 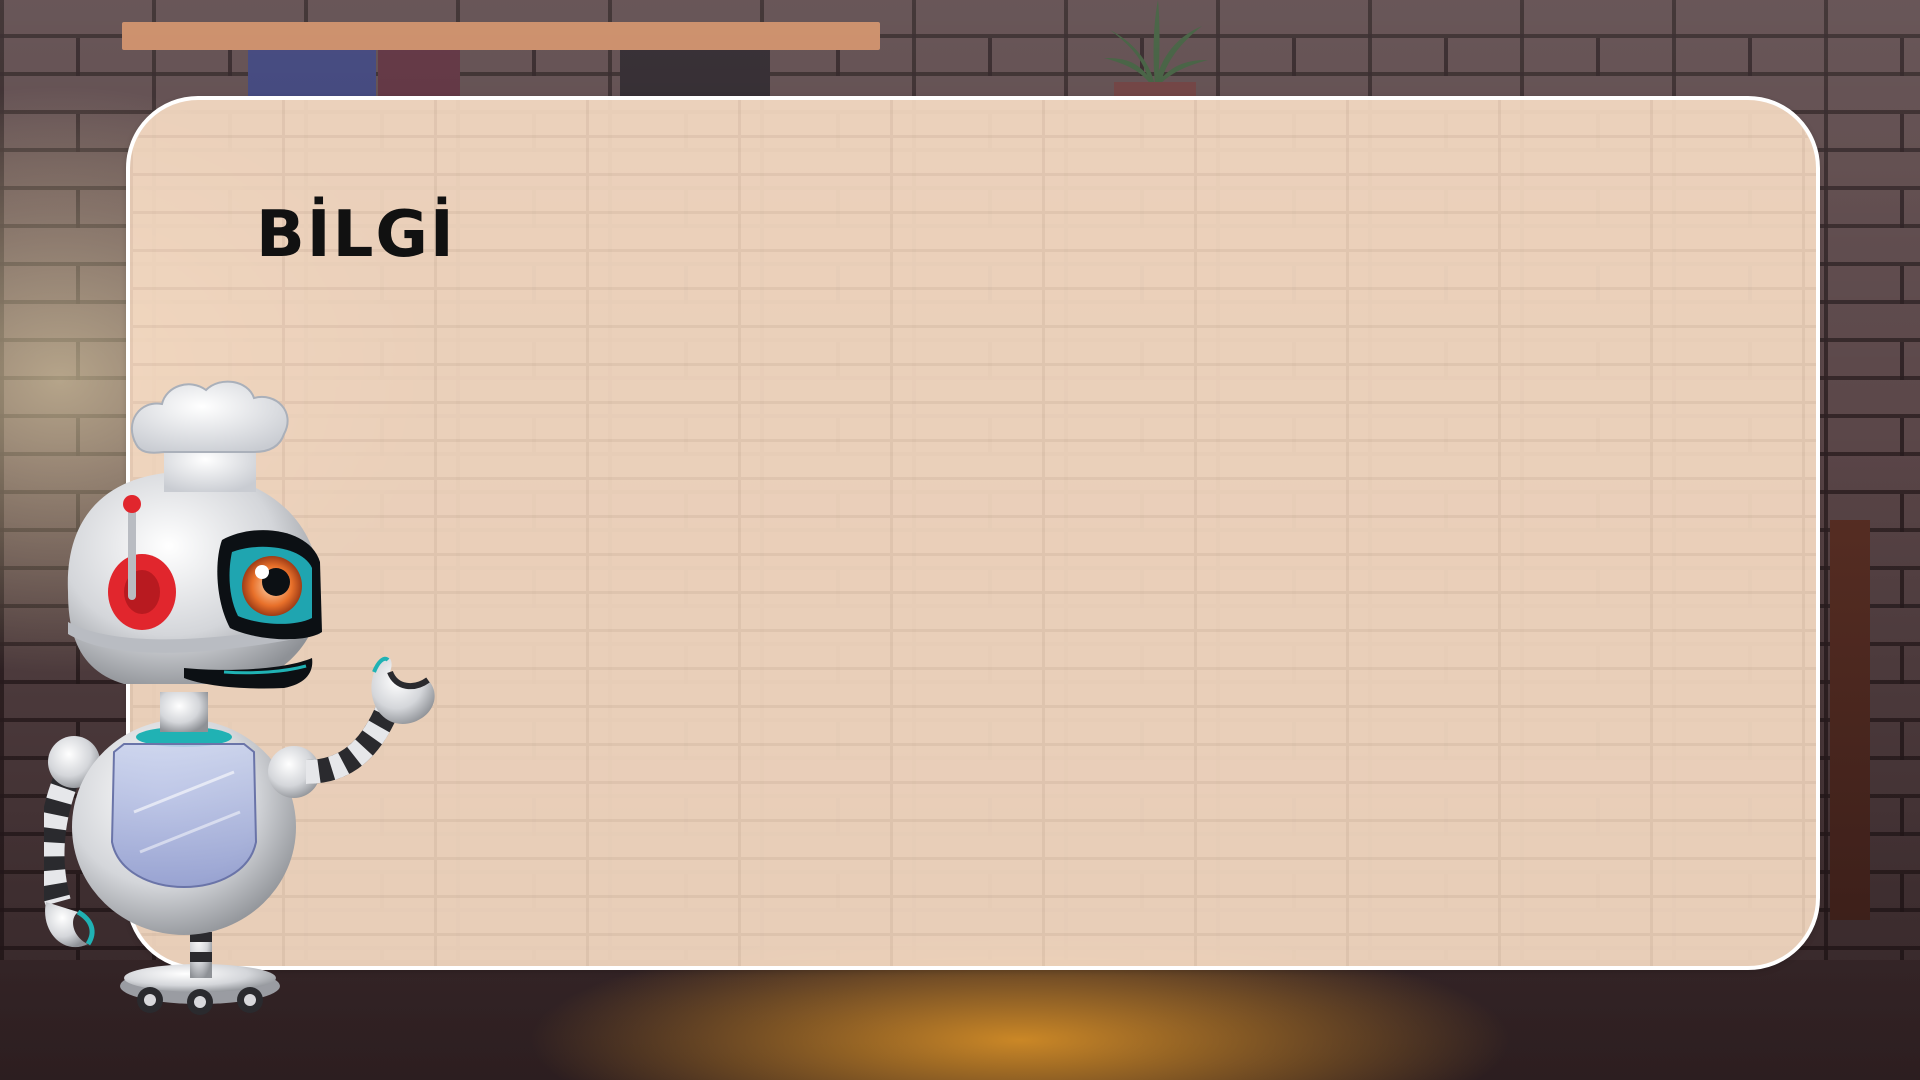 What do you see at coordinates (370, 720) in the screenshot?
I see `robot-right-arm` at bounding box center [370, 720].